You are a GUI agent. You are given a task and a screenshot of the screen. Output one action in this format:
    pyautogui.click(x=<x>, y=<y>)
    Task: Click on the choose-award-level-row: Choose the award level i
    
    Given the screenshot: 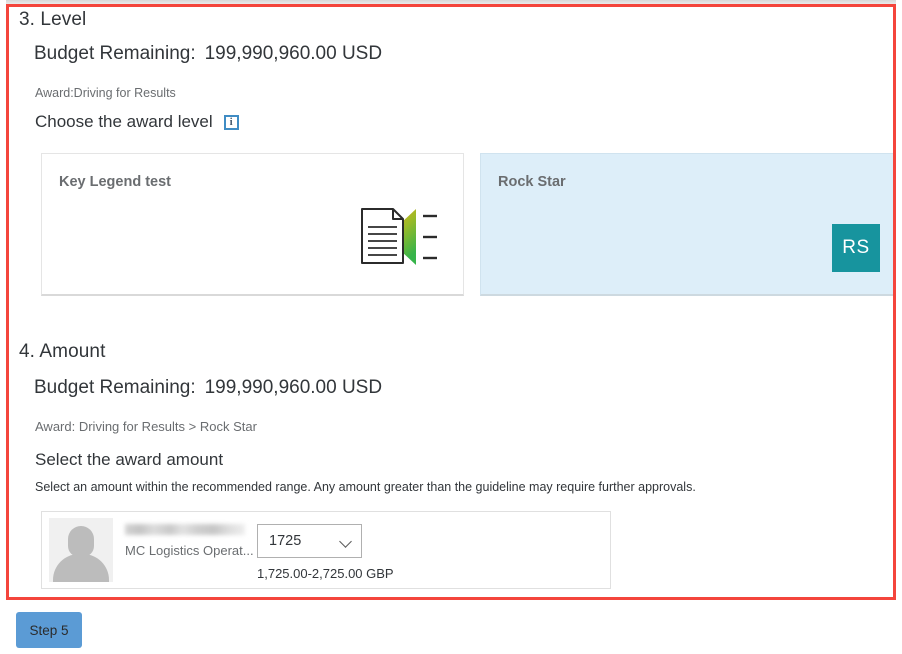 What is the action you would take?
    pyautogui.click(x=137, y=122)
    